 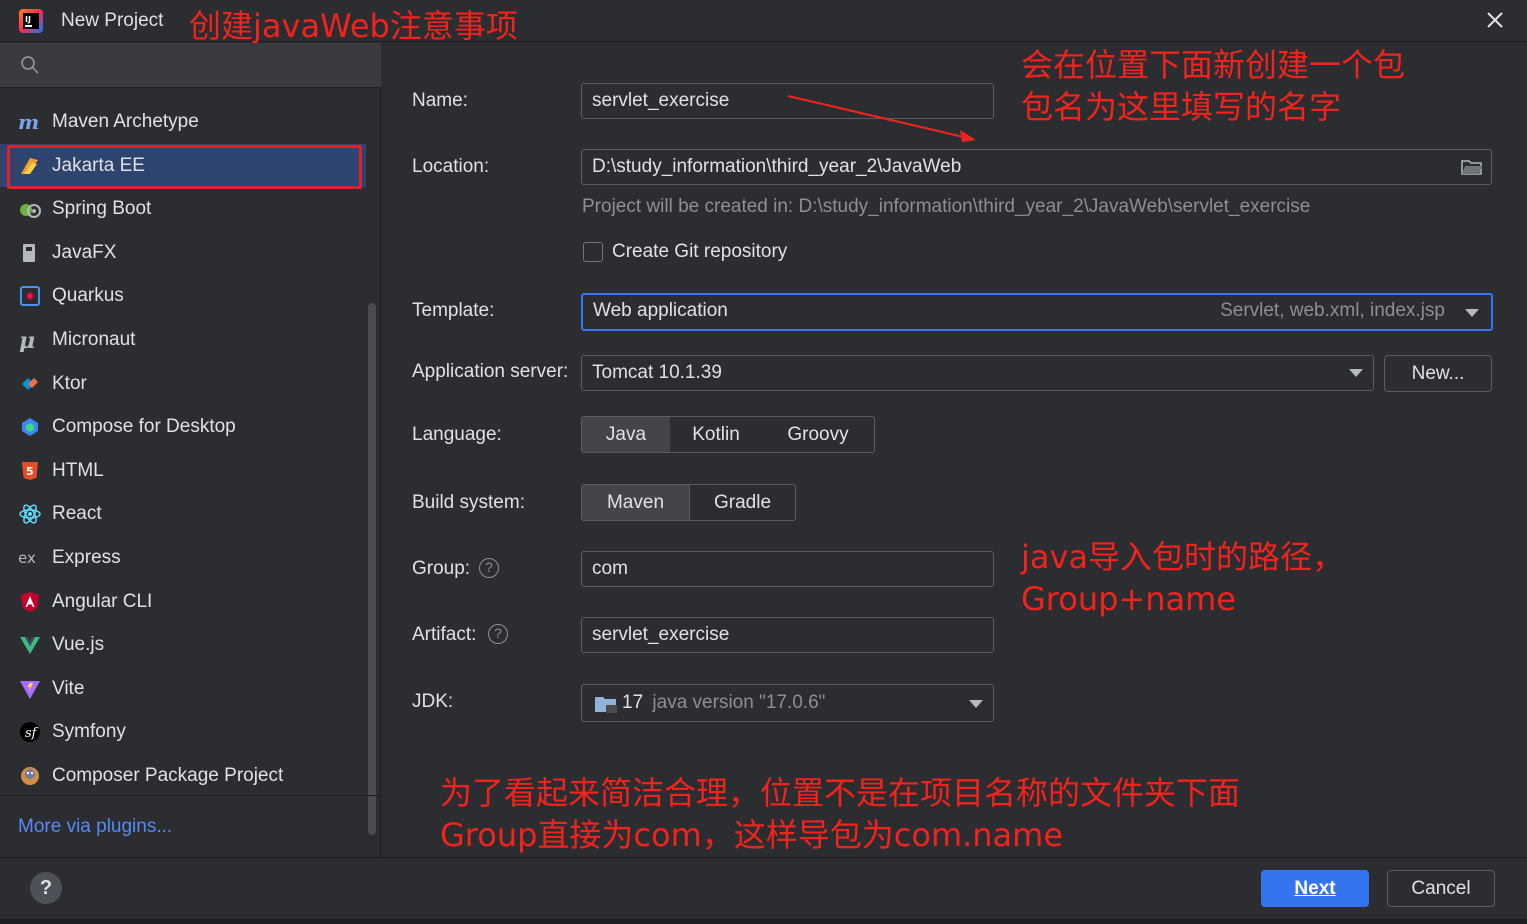 What do you see at coordinates (30, 470) in the screenshot?
I see `html5-icon: 5` at bounding box center [30, 470].